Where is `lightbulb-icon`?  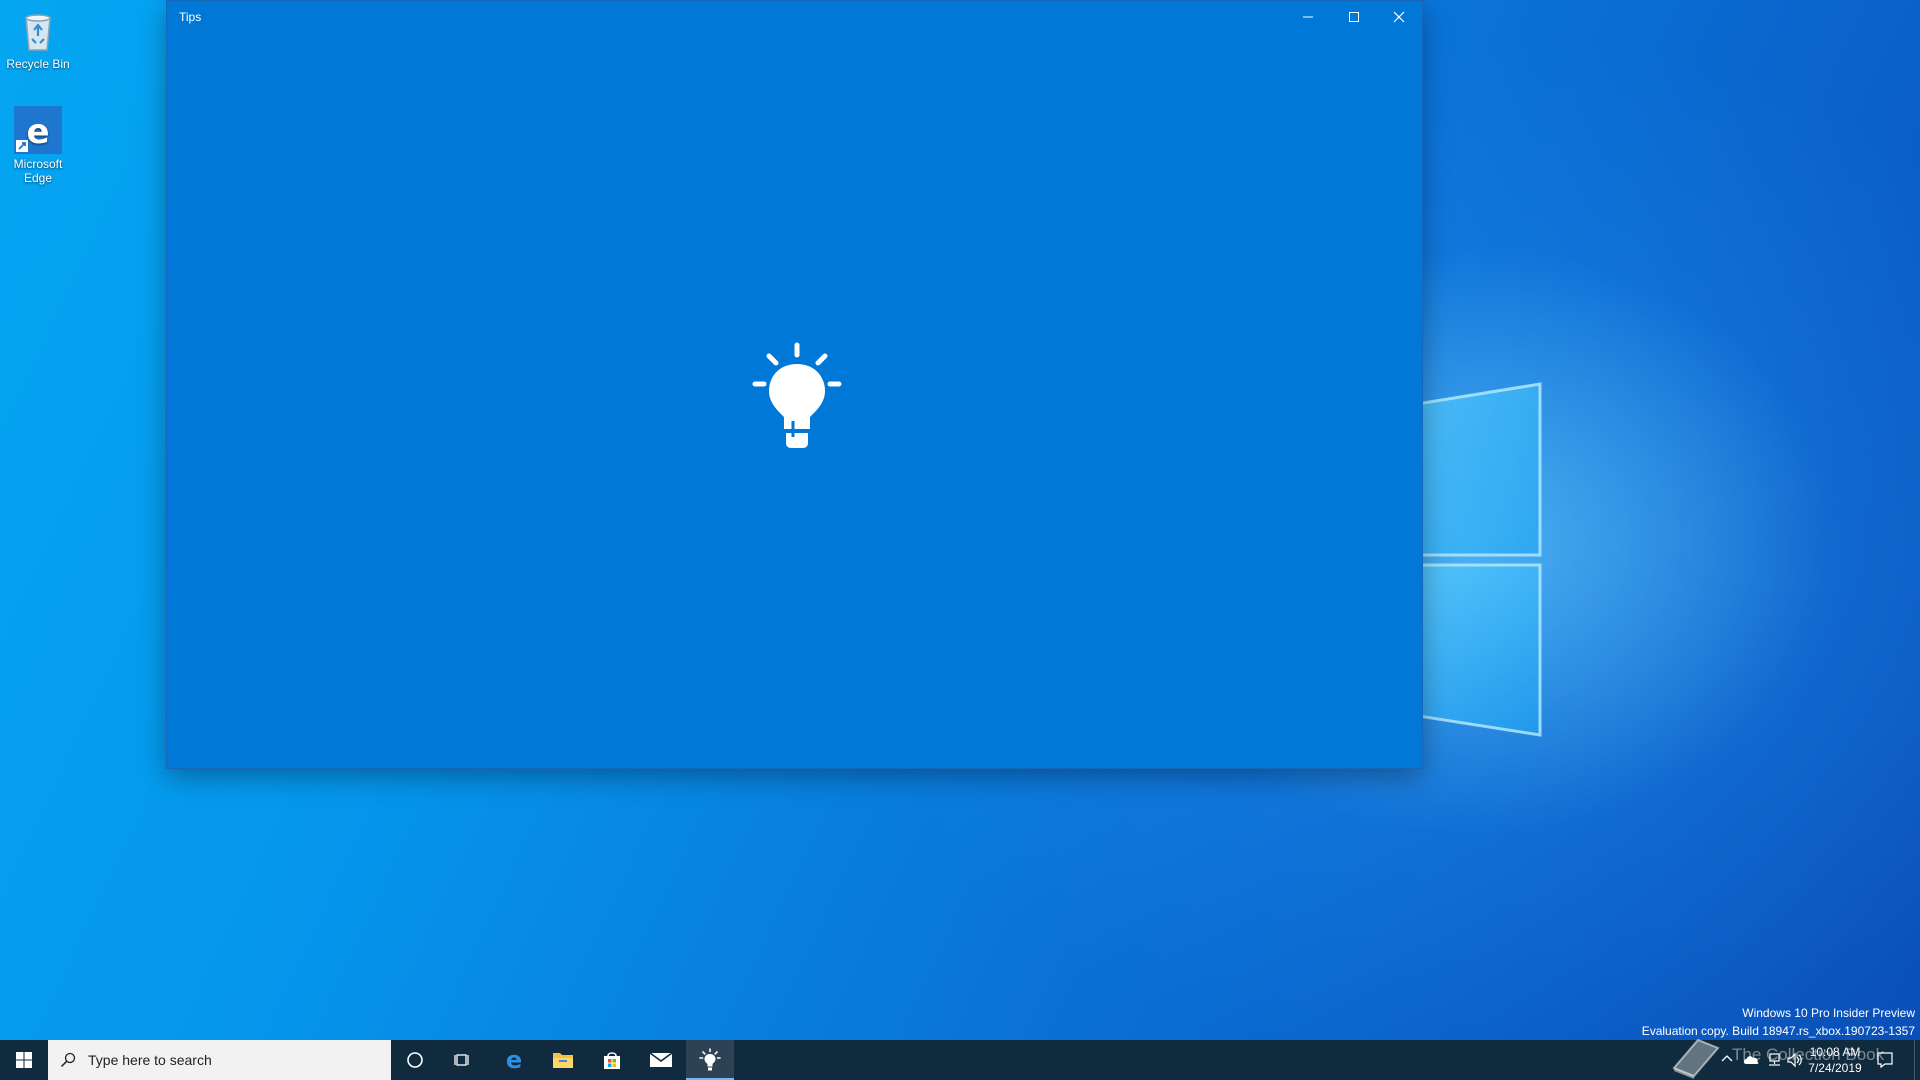 lightbulb-icon is located at coordinates (797, 395).